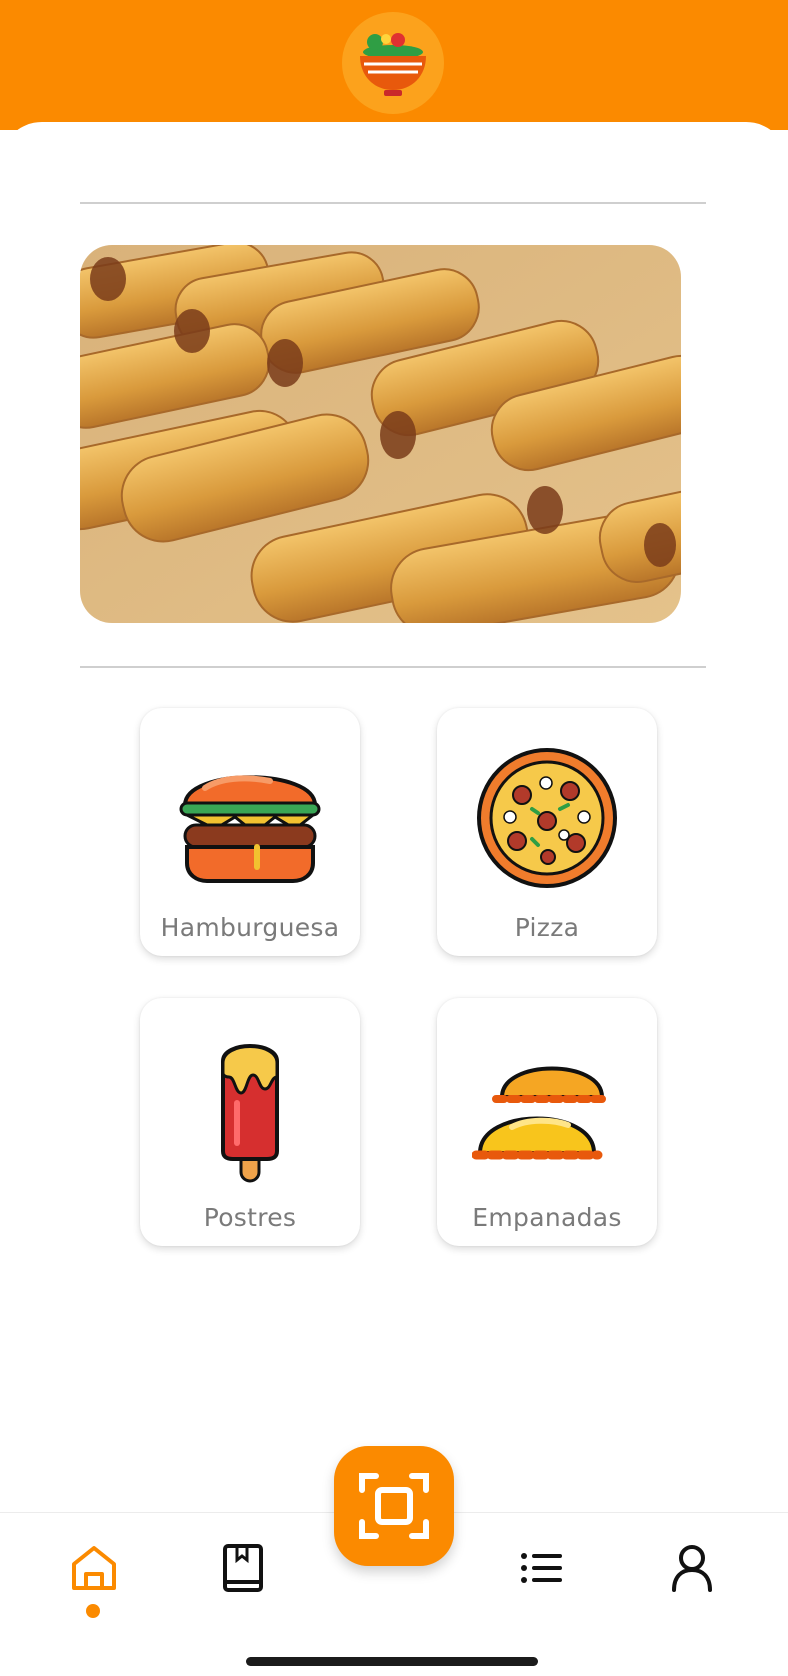 The image size is (788, 1676). I want to click on empanada-icon, so click(542, 1113).